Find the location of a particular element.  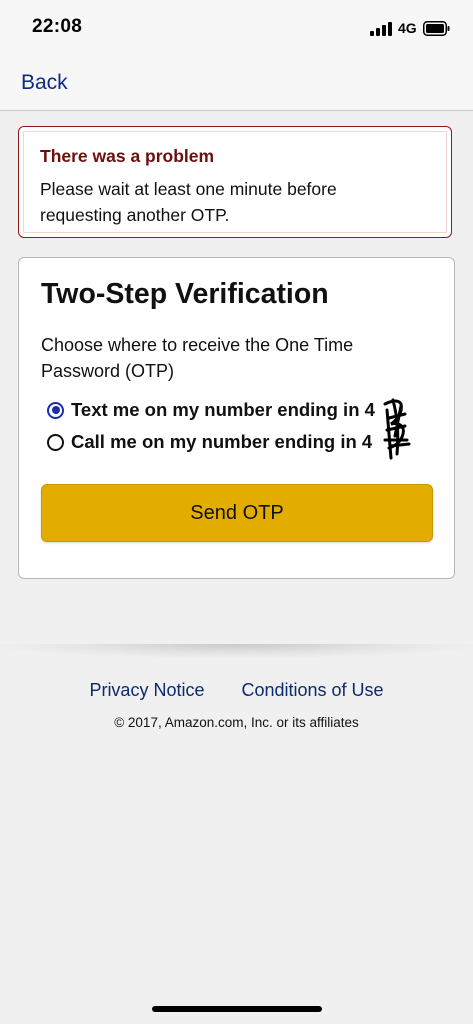

status-time: 22:08 is located at coordinates (57, 26).